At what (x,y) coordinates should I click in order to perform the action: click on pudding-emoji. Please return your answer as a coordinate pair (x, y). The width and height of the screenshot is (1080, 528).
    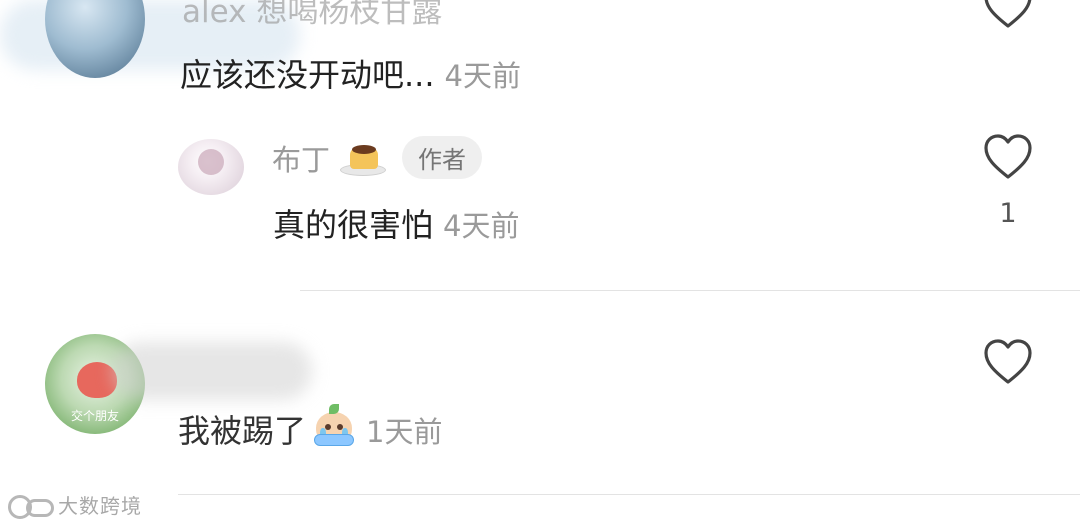
    Looking at the image, I should click on (363, 158).